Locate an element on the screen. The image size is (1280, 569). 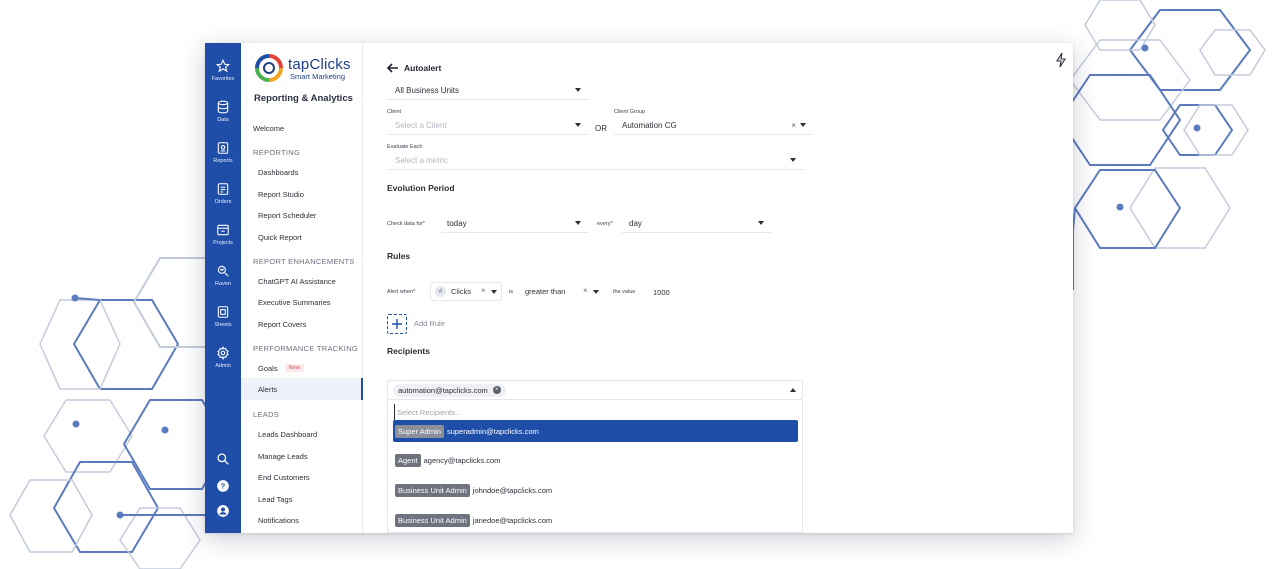
rail-help: ? is located at coordinates (223, 486).